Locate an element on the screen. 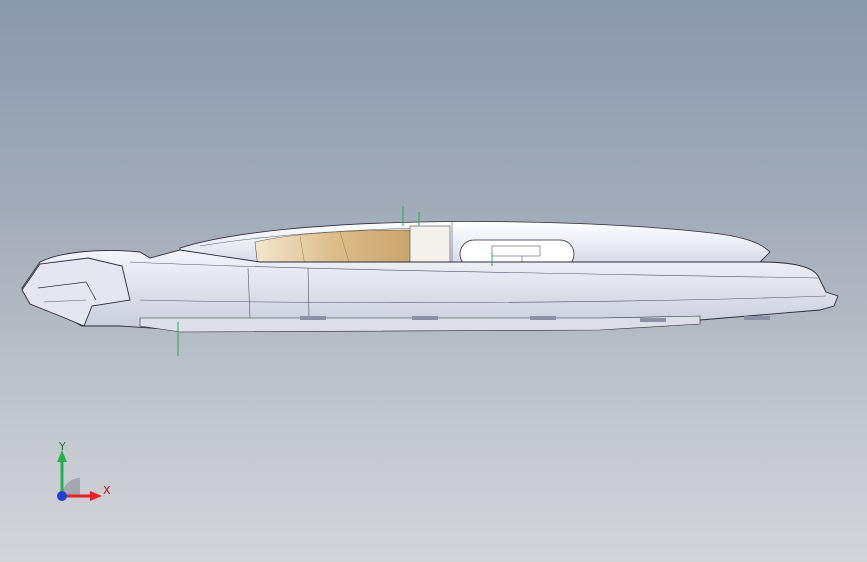 This screenshot has width=867, height=562. lower-rail is located at coordinates (454, 324).